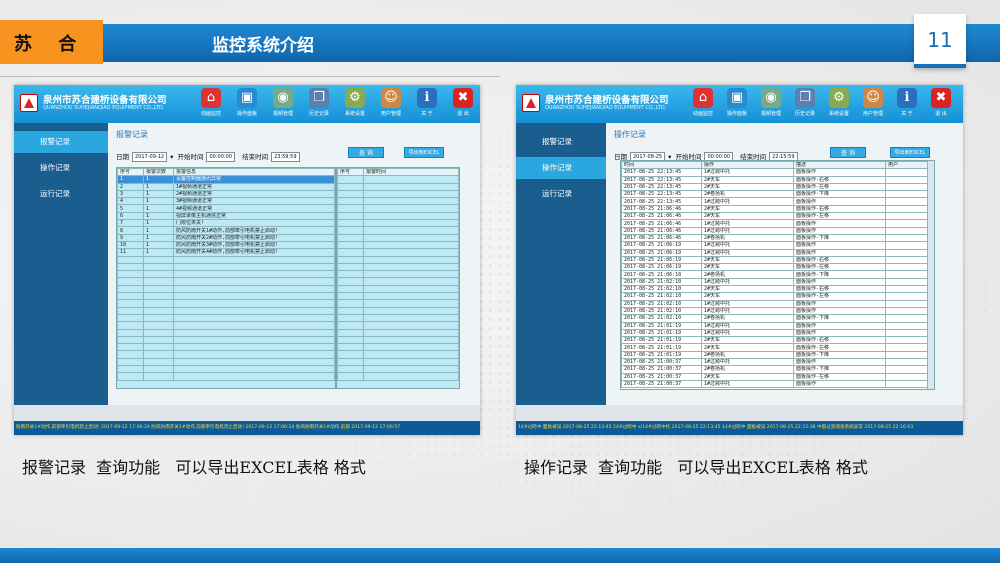 The height and width of the screenshot is (563, 1000). I want to click on table-row: 4 1 3#视频通道正常, so click(226, 201).